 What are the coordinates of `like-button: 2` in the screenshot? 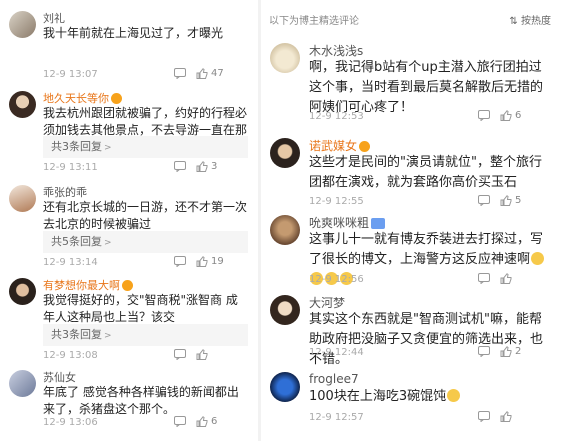 It's located at (510, 351).